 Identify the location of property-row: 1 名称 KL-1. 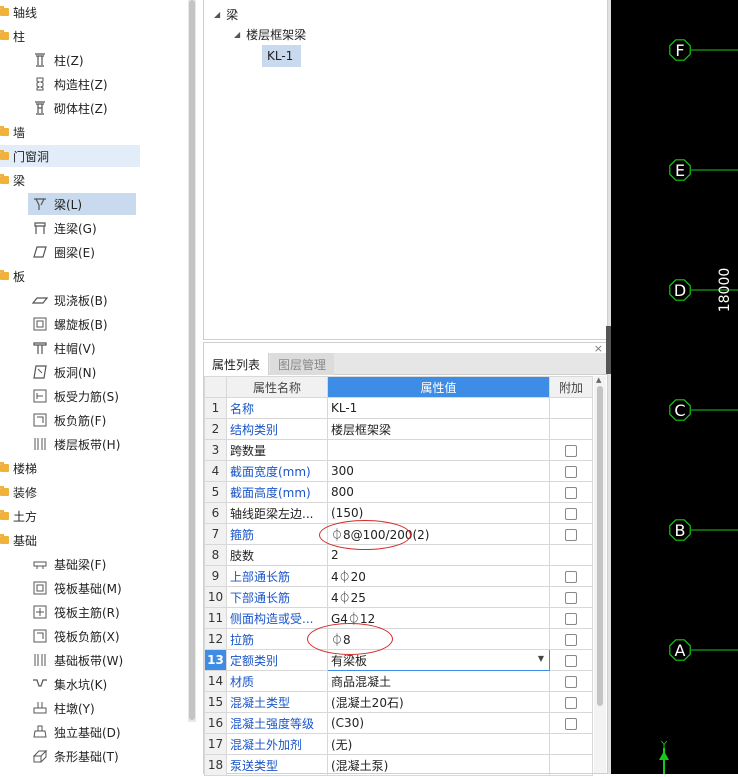
(398, 408).